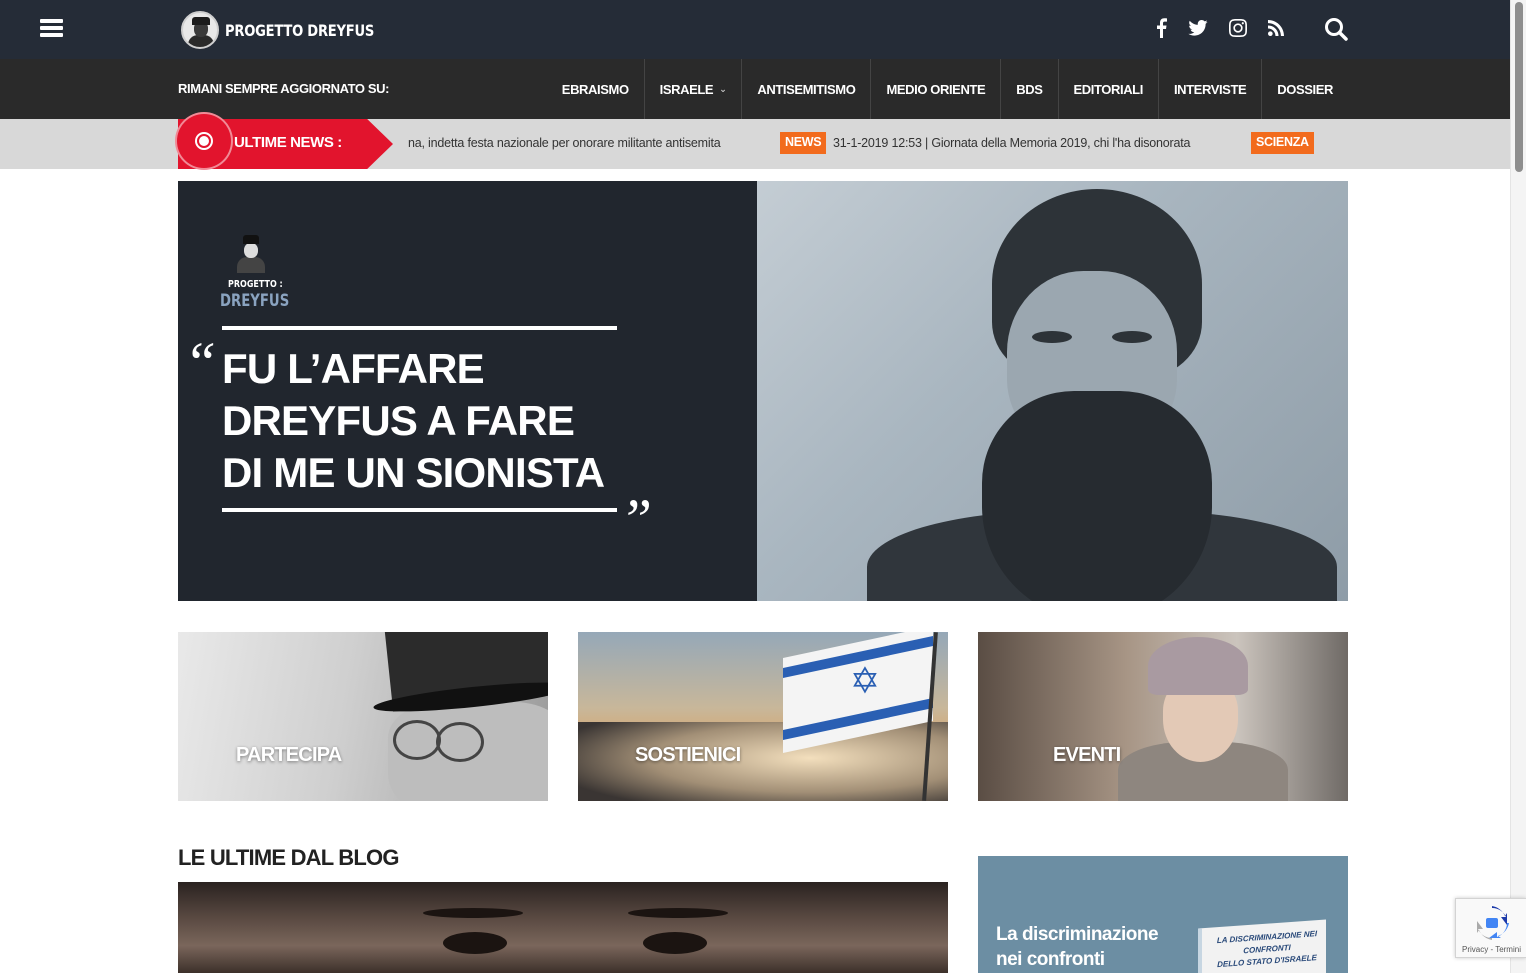 The height and width of the screenshot is (973, 1526). Describe the element at coordinates (1518, 486) in the screenshot. I see `vertical-scrollbar` at that location.